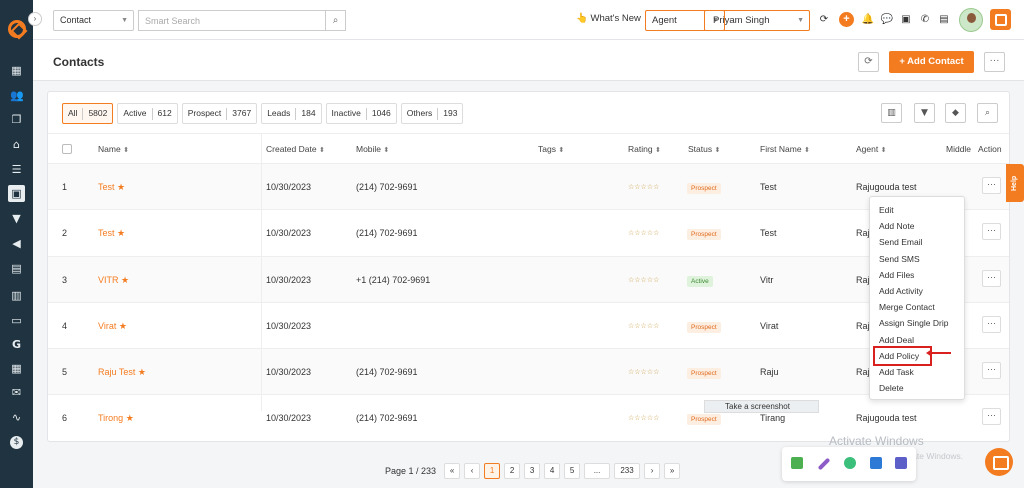  What do you see at coordinates (757, 20) in the screenshot?
I see `user-select: Priyam Singh ▼` at bounding box center [757, 20].